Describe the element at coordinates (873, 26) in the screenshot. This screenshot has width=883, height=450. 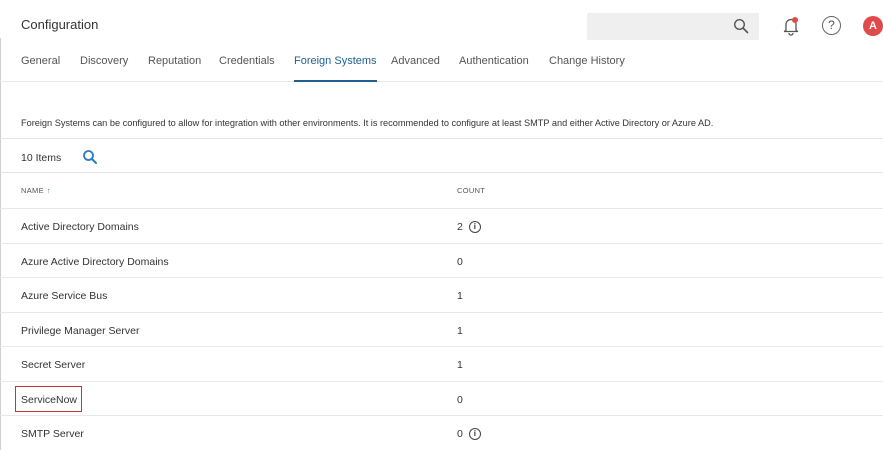
I see `avatar: A` at that location.